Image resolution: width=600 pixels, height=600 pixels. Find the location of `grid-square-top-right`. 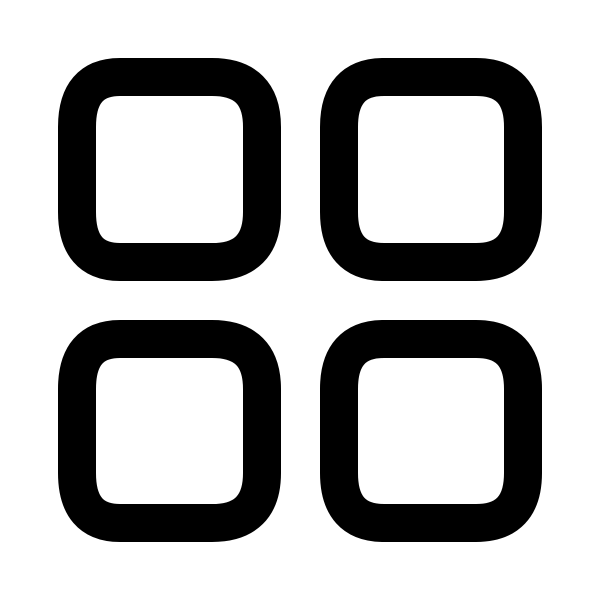

grid-square-top-right is located at coordinates (431, 169).